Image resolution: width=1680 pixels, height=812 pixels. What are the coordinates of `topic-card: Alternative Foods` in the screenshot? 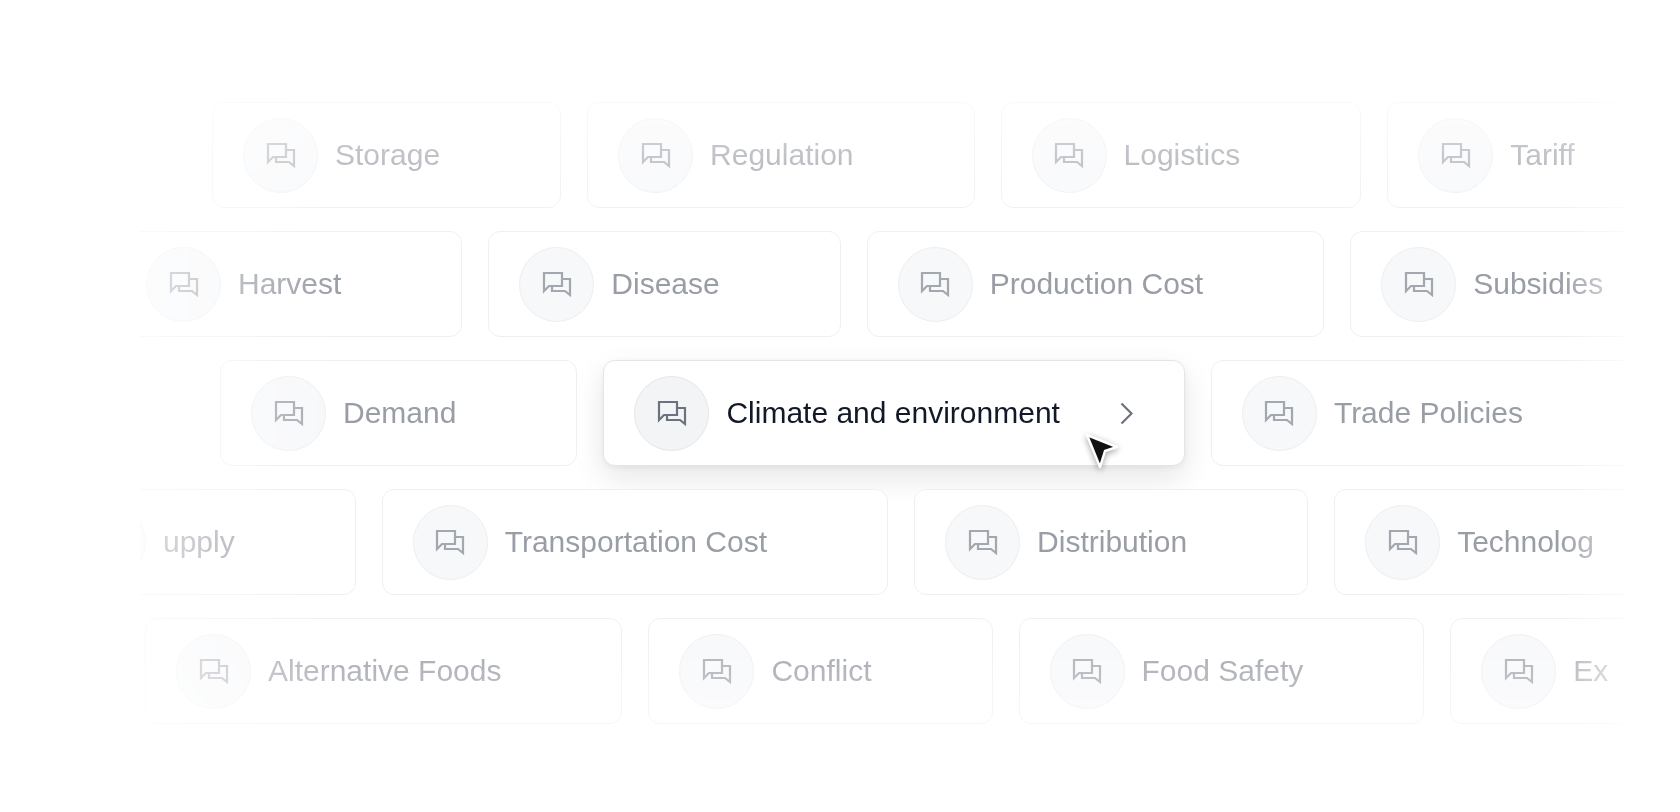 It's located at (384, 671).